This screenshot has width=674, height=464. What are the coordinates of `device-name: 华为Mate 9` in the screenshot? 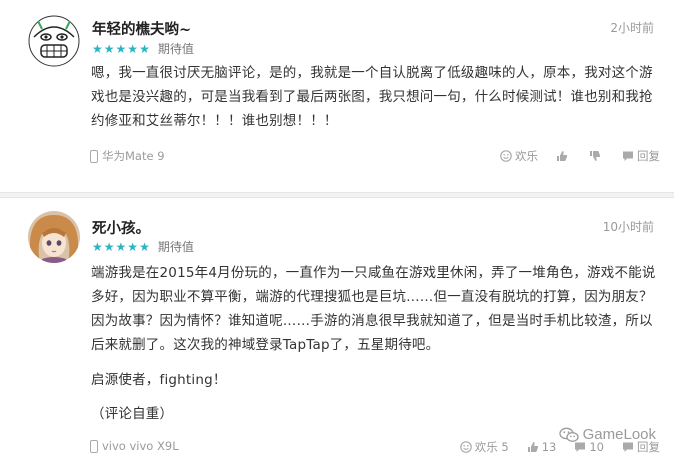 It's located at (133, 156).